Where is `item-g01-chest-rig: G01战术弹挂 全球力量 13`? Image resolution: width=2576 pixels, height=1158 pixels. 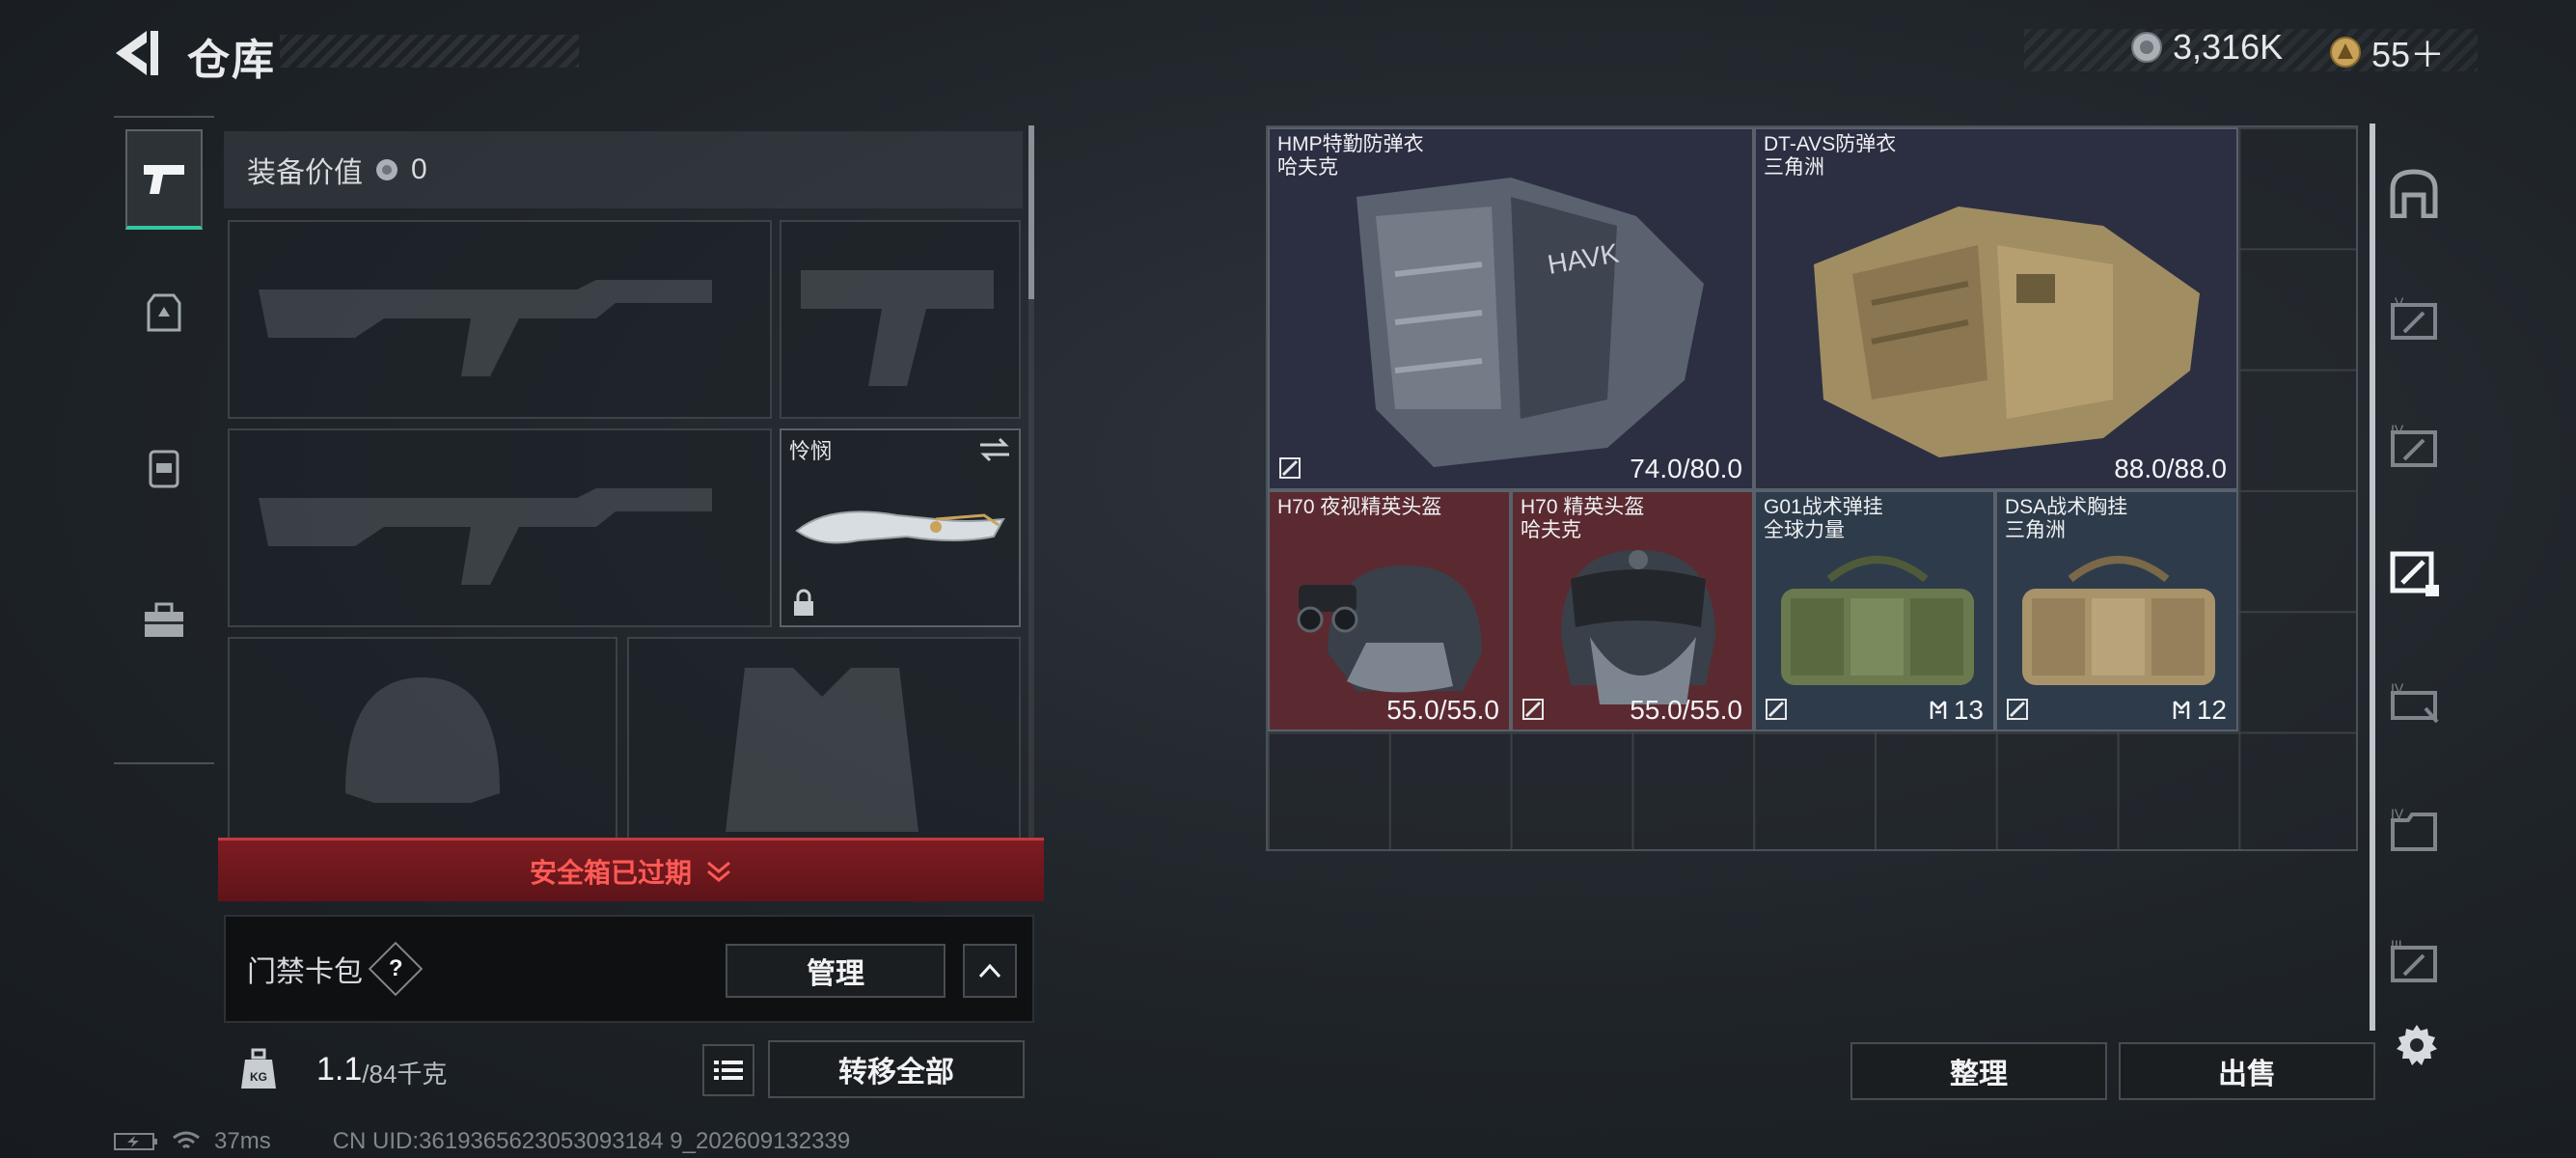 item-g01-chest-rig: G01战术弹挂 全球力量 13 is located at coordinates (1874, 610).